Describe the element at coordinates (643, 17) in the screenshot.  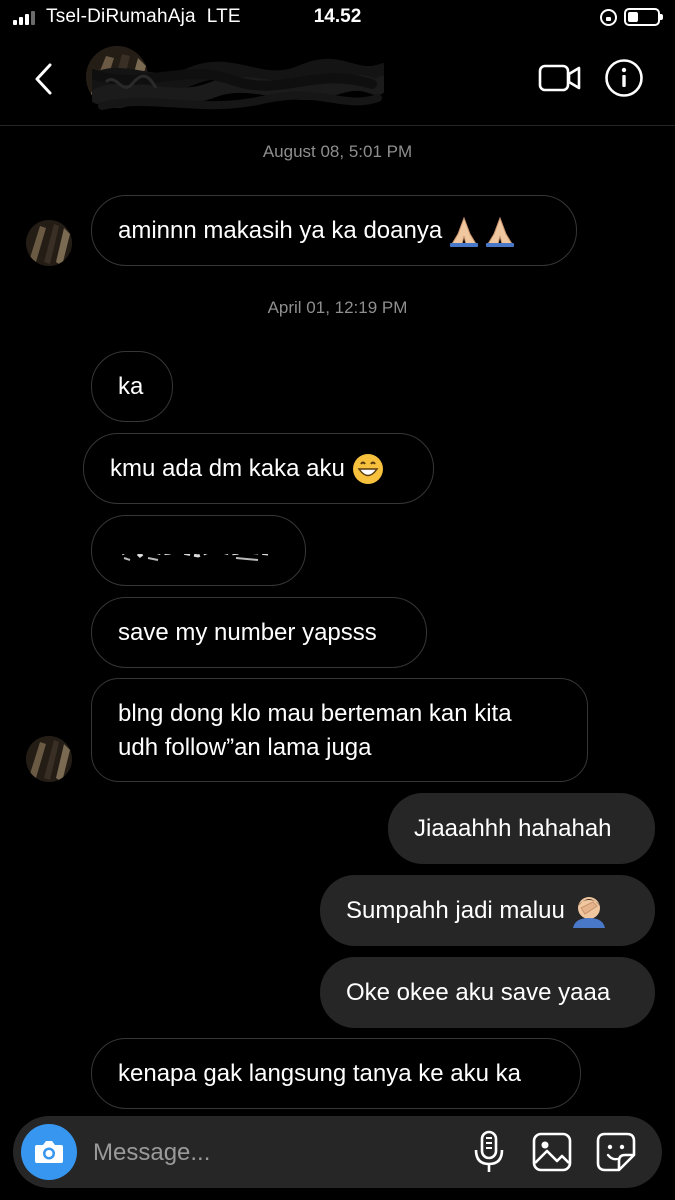
I see `battery-icon` at that location.